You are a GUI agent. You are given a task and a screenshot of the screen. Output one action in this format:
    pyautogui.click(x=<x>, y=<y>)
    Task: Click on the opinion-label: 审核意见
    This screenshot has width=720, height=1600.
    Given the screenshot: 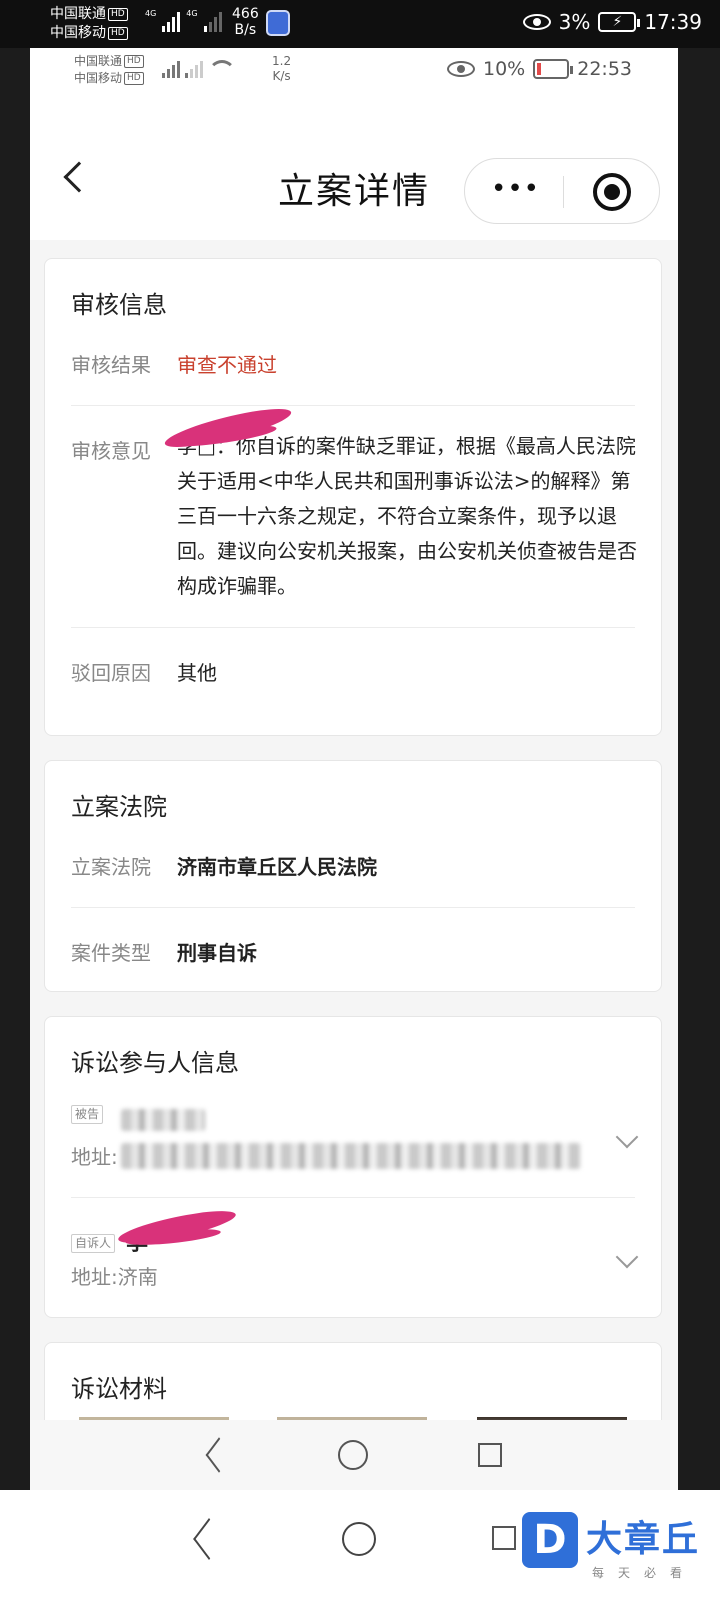 What is the action you would take?
    pyautogui.click(x=111, y=451)
    